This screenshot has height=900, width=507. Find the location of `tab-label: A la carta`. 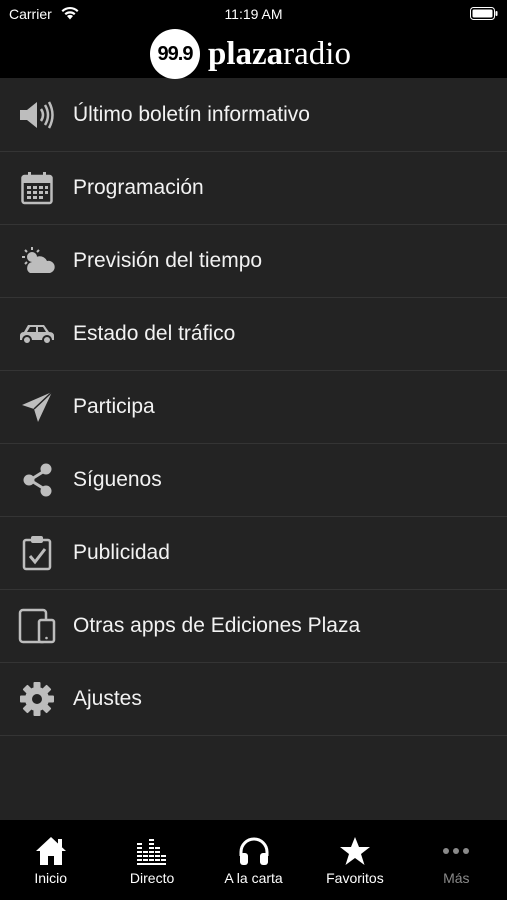

tab-label: A la carta is located at coordinates (253, 878).